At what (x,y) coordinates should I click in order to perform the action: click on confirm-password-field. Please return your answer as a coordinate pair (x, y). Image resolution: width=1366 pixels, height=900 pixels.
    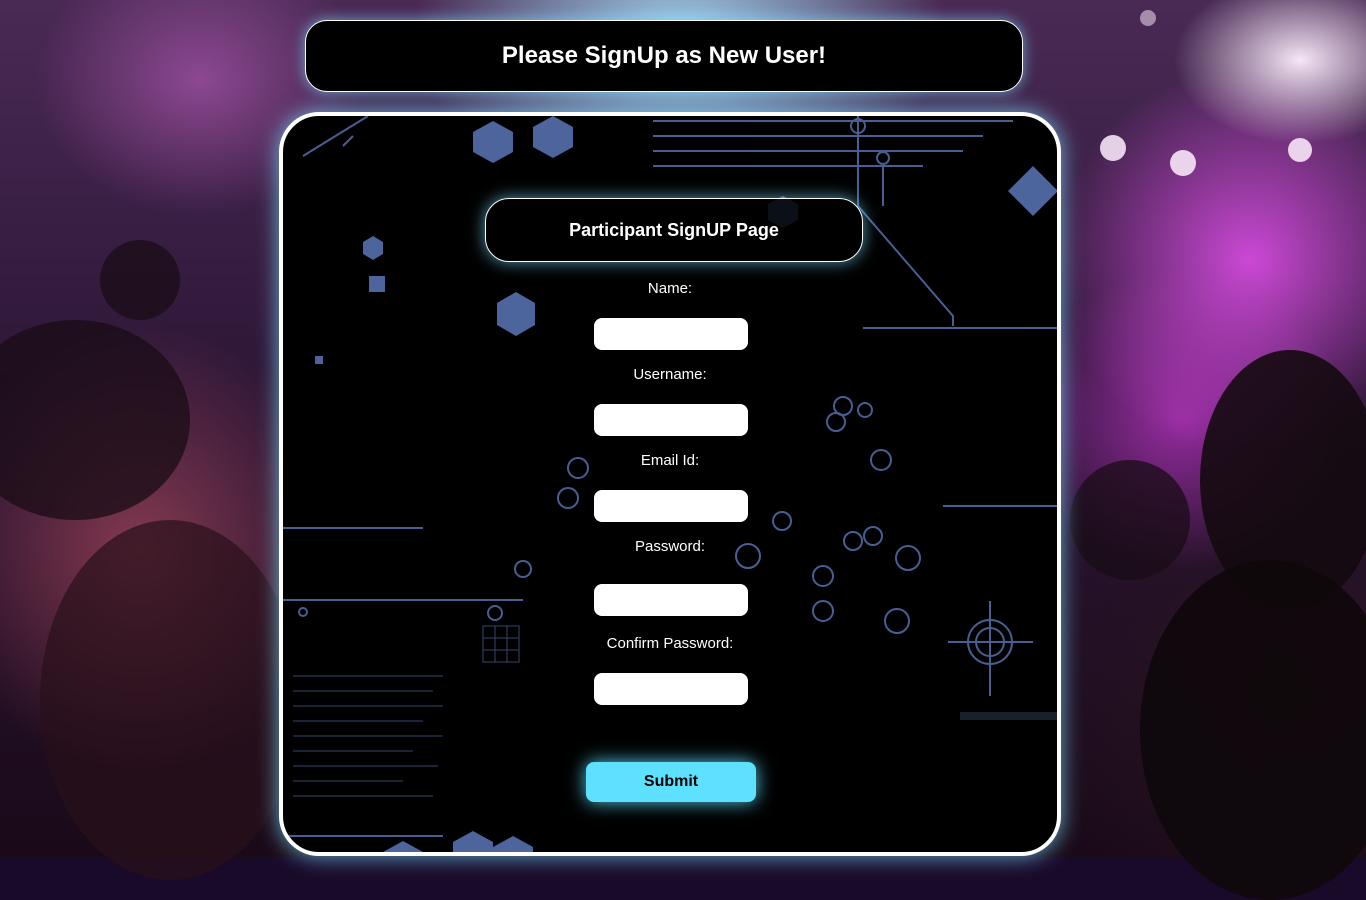
    Looking at the image, I should click on (671, 689).